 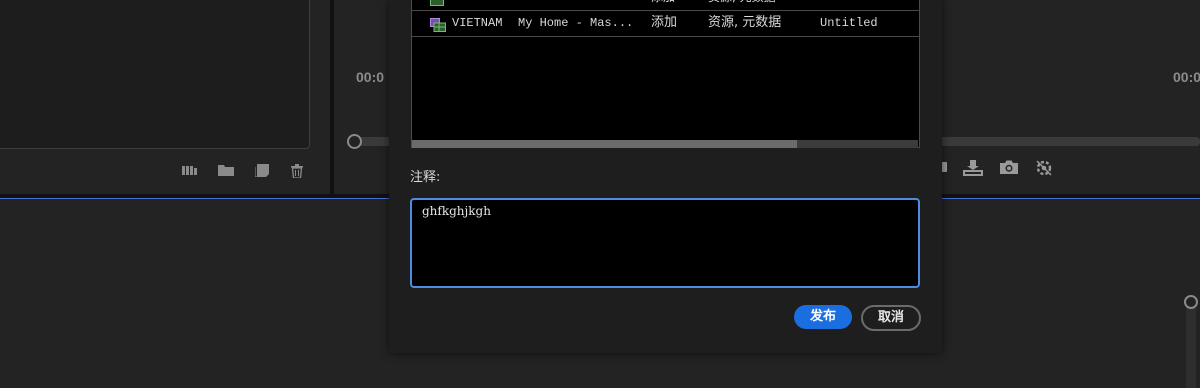 What do you see at coordinates (425, 177) in the screenshot?
I see `notes-label: 注释:` at bounding box center [425, 177].